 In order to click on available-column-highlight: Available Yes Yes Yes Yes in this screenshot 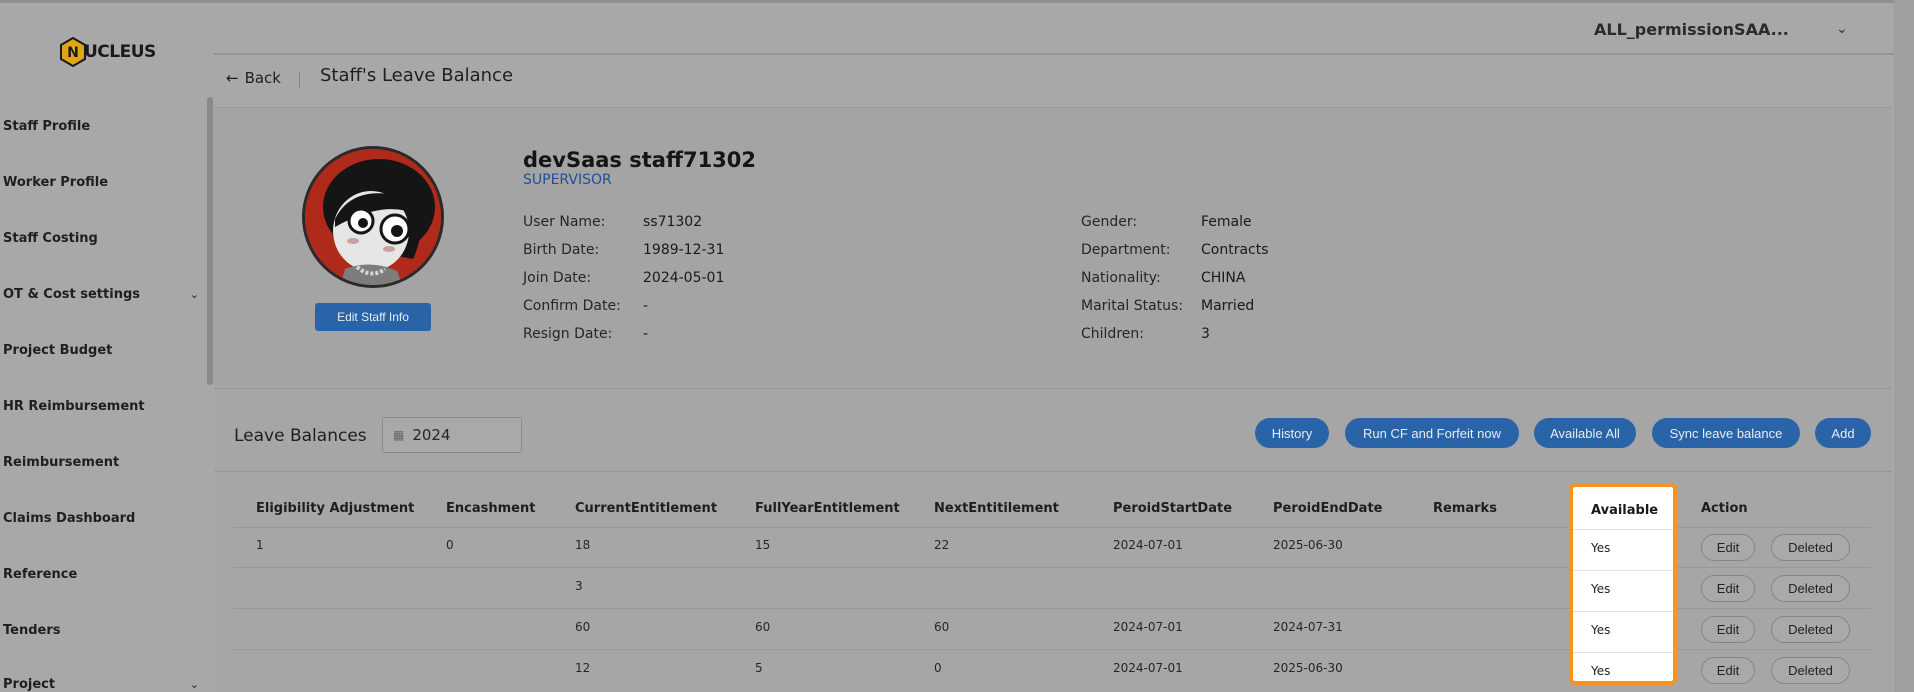, I will do `click(1623, 584)`.